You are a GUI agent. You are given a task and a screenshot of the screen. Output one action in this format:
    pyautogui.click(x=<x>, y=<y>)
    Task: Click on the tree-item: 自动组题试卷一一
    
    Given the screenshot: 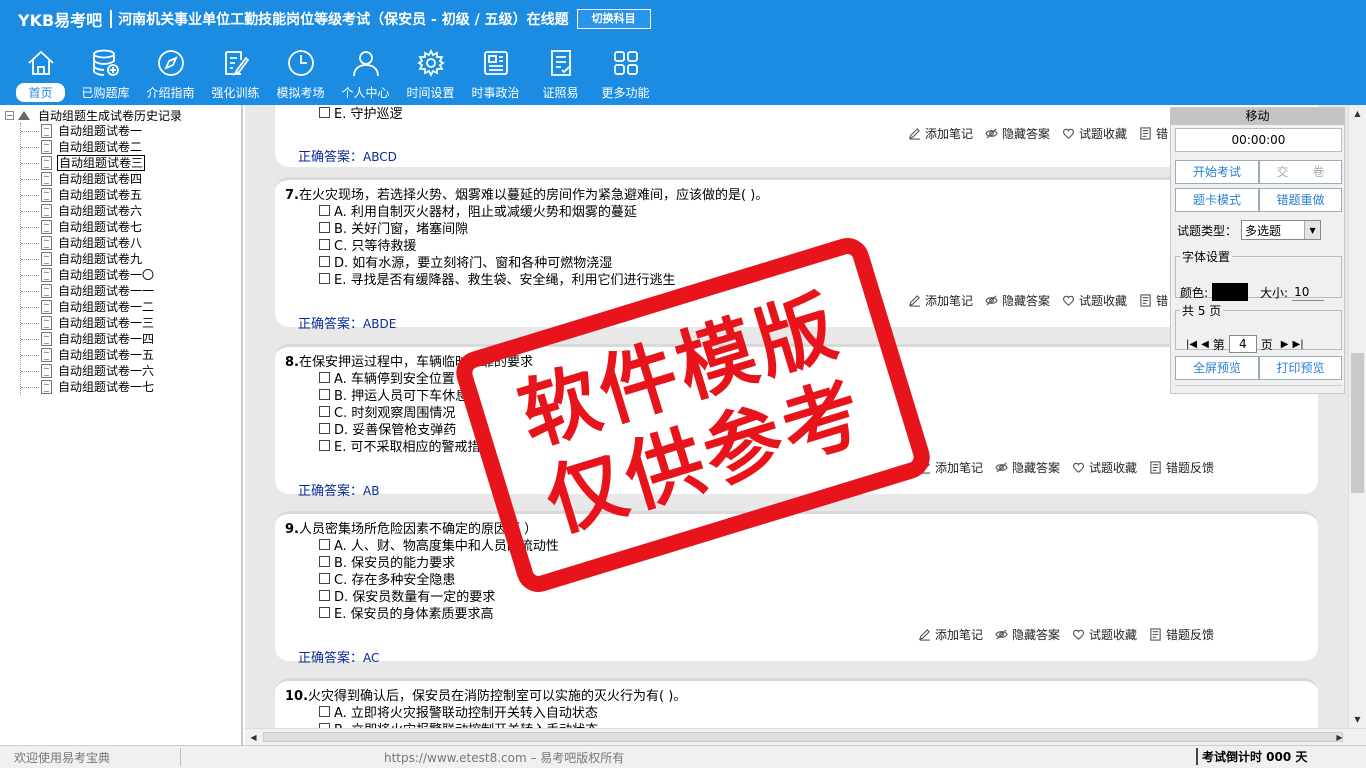 What is the action you would take?
    pyautogui.click(x=88, y=291)
    